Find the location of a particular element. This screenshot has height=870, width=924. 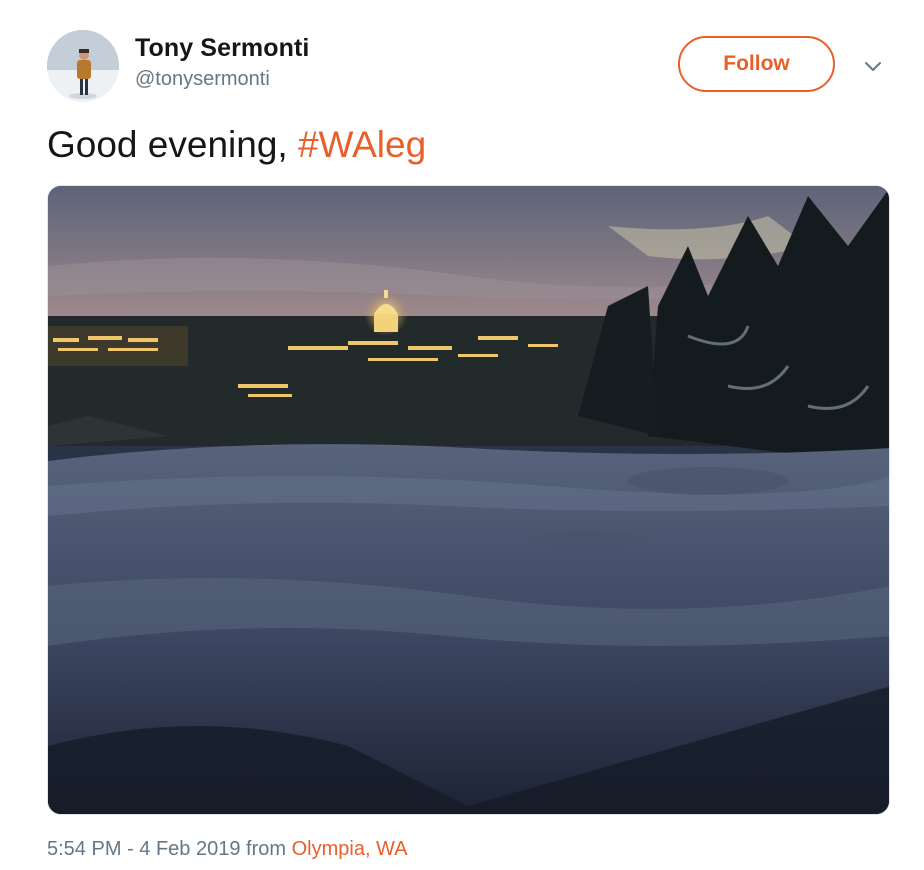

location-link: Olympia, WA is located at coordinates (350, 849).